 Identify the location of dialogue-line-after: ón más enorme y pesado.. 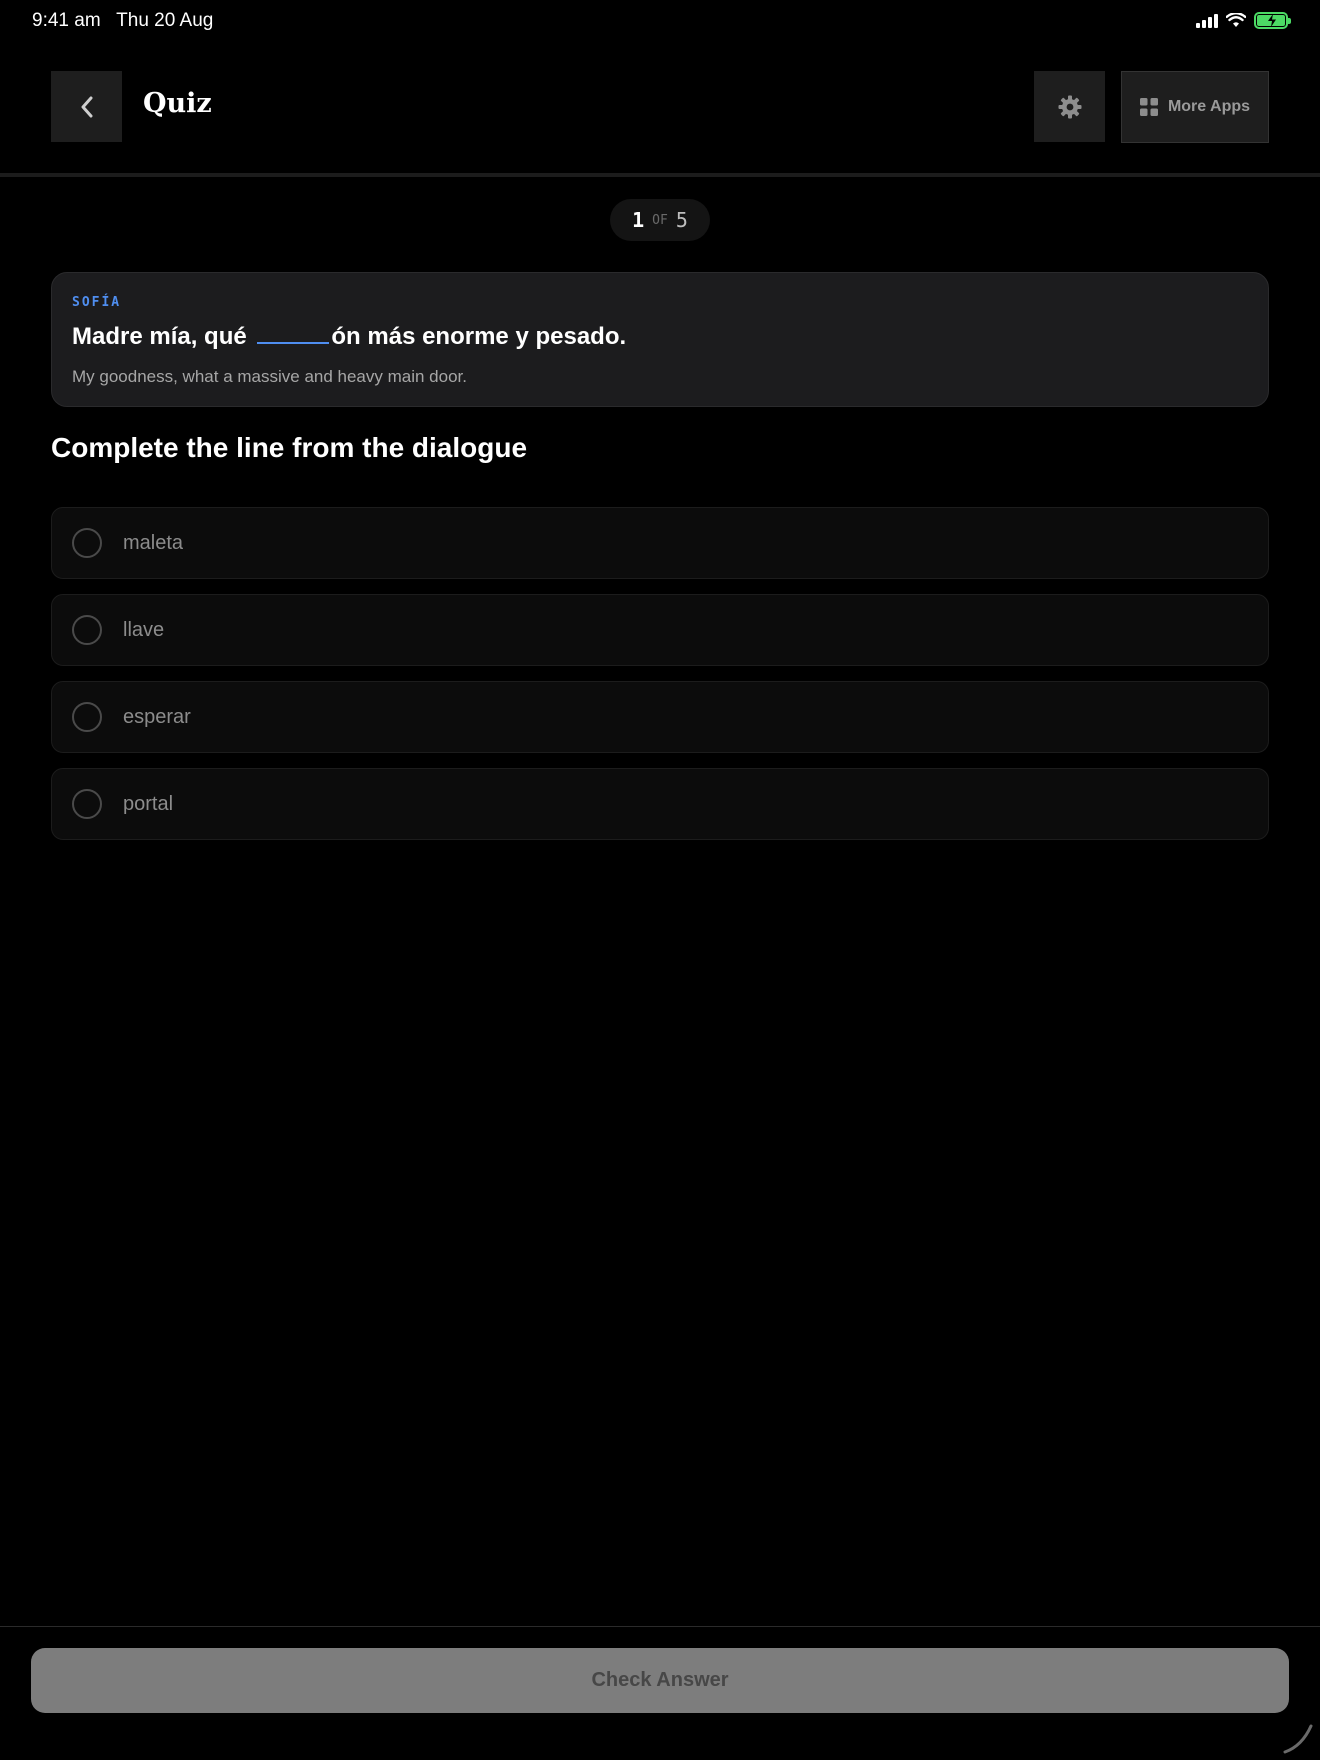
(479, 336).